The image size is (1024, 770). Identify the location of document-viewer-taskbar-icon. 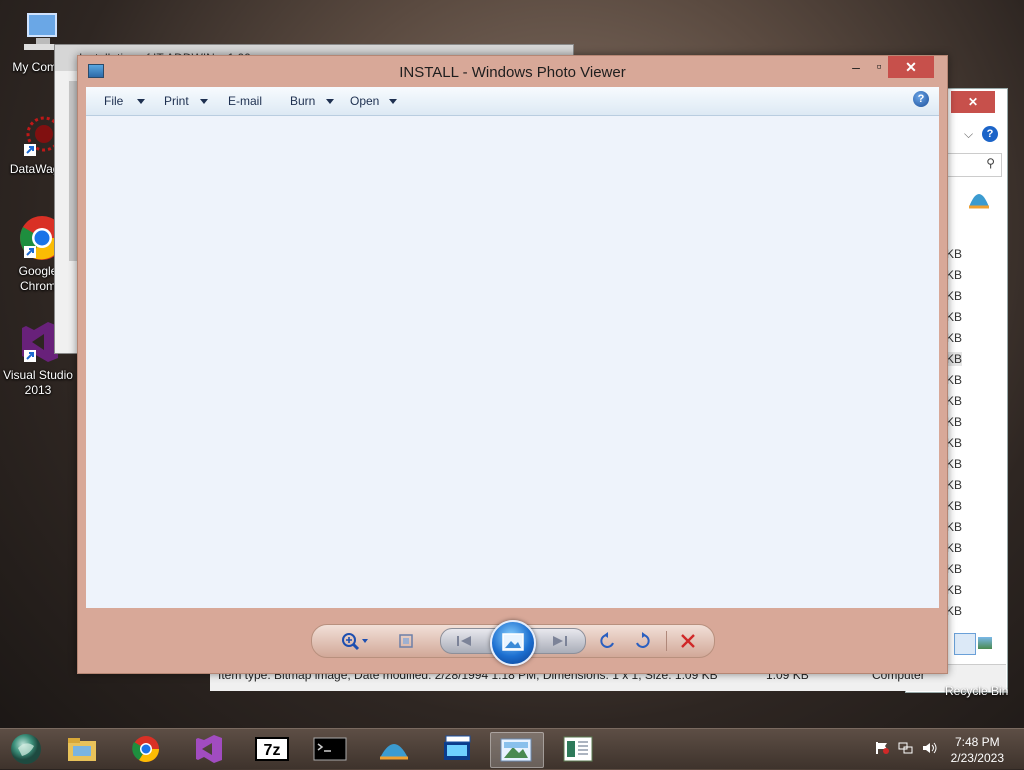
(578, 749).